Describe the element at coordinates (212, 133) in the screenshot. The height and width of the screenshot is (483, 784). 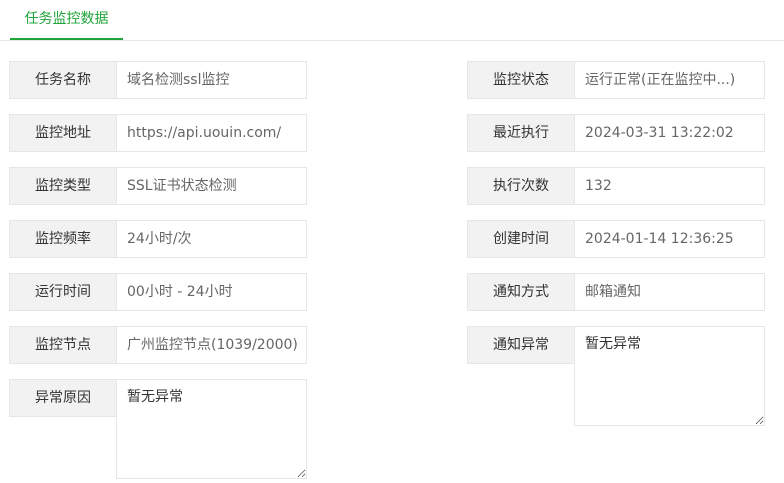
I see `monitor-url-value: https://api.uouin.com/` at that location.